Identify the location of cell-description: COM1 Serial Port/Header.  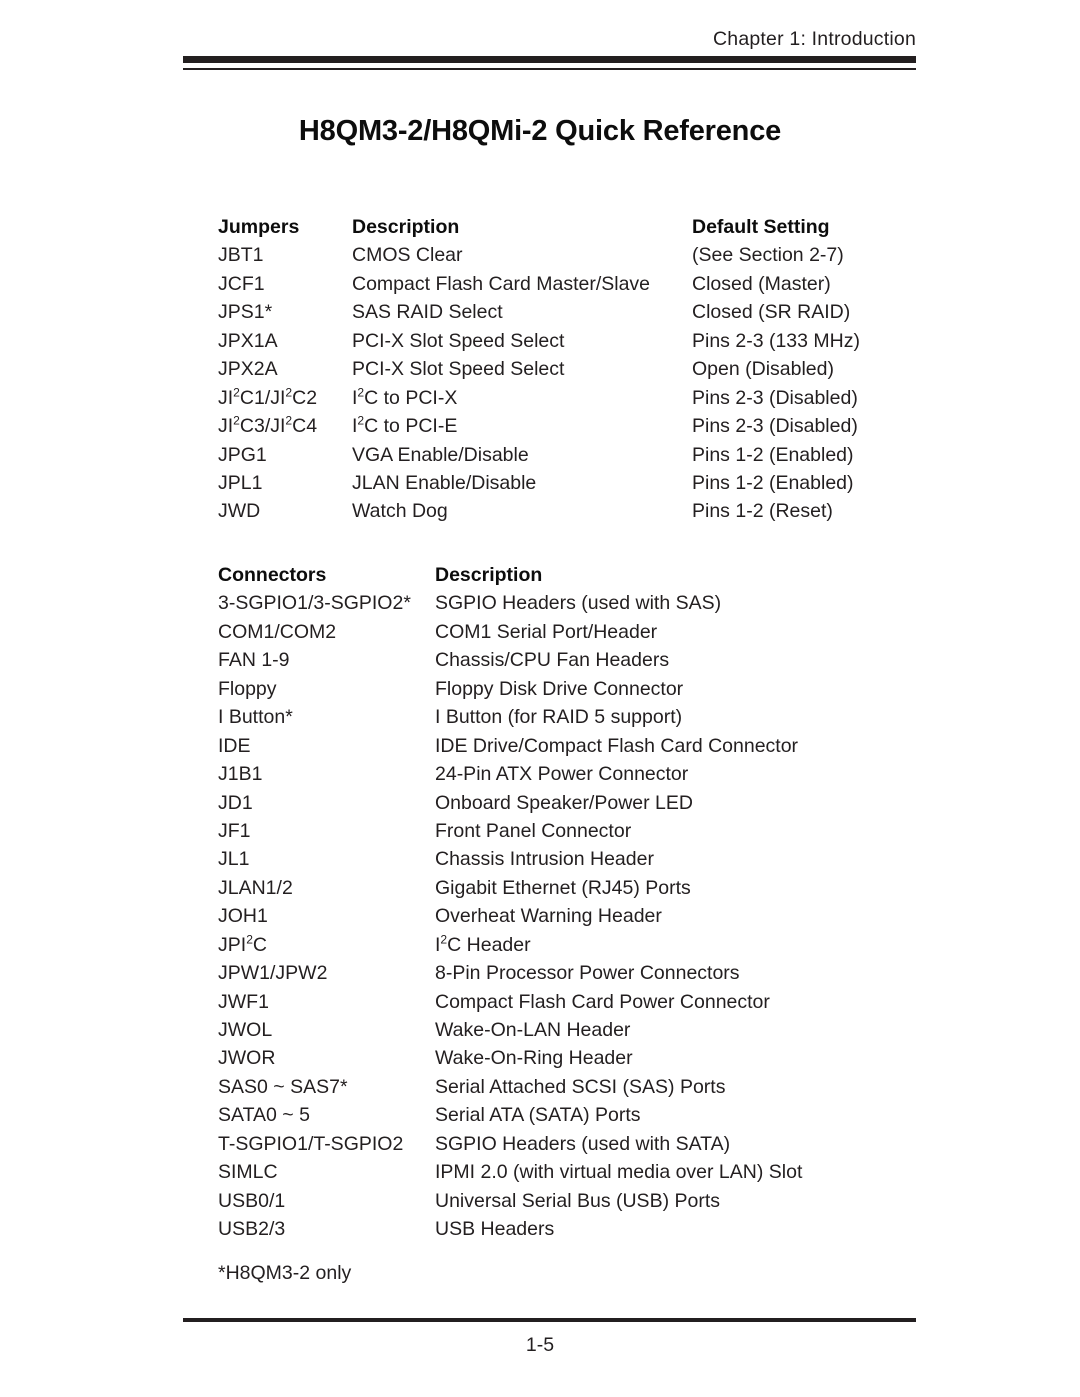
(546, 631).